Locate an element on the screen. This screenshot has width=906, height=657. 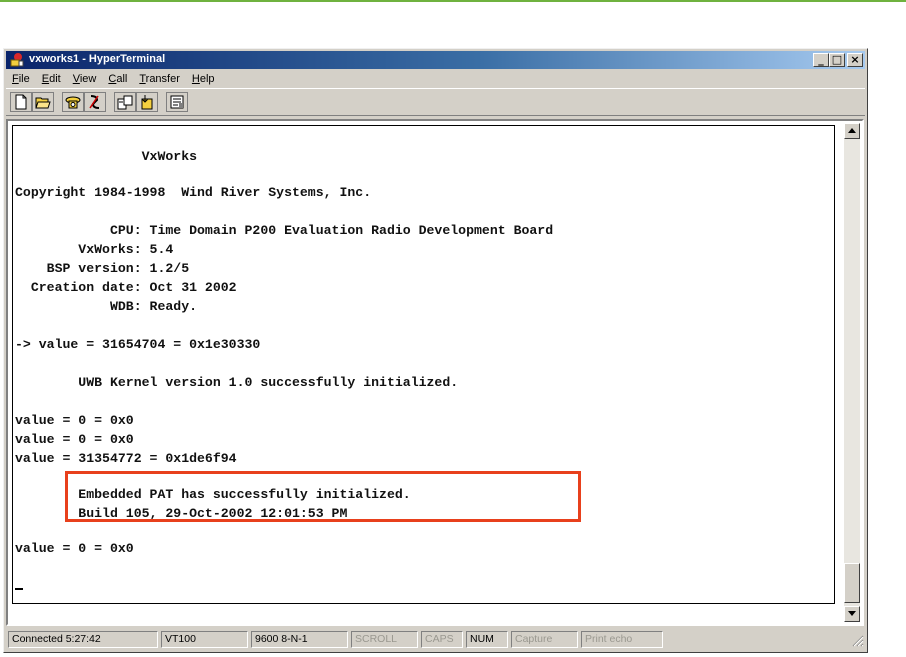
text-cursor is located at coordinates (19, 589).